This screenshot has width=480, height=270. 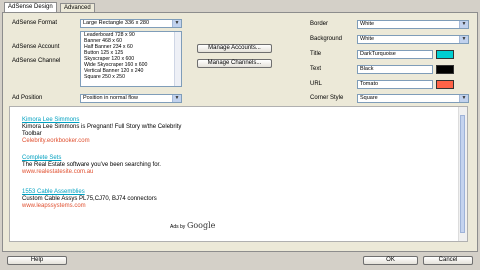 What do you see at coordinates (395, 84) in the screenshot?
I see `url-color-field: Tomato` at bounding box center [395, 84].